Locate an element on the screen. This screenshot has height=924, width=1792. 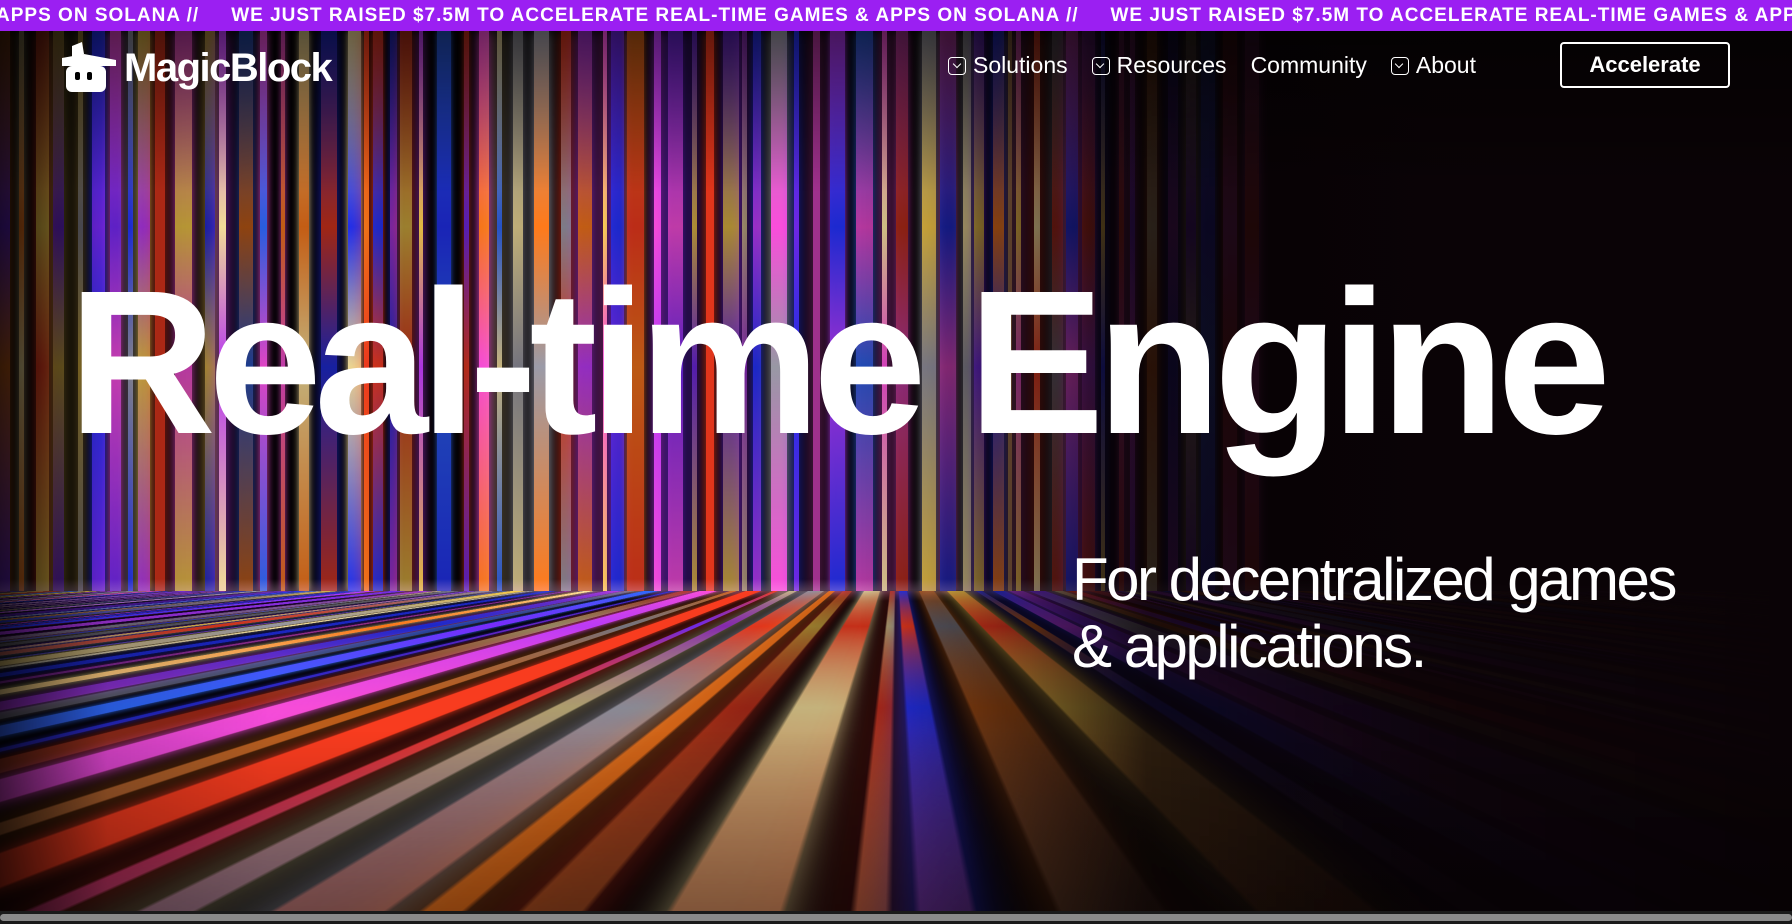
ticker-item: ME GAMES & APPS ON SOLANA // is located at coordinates (115, 15).